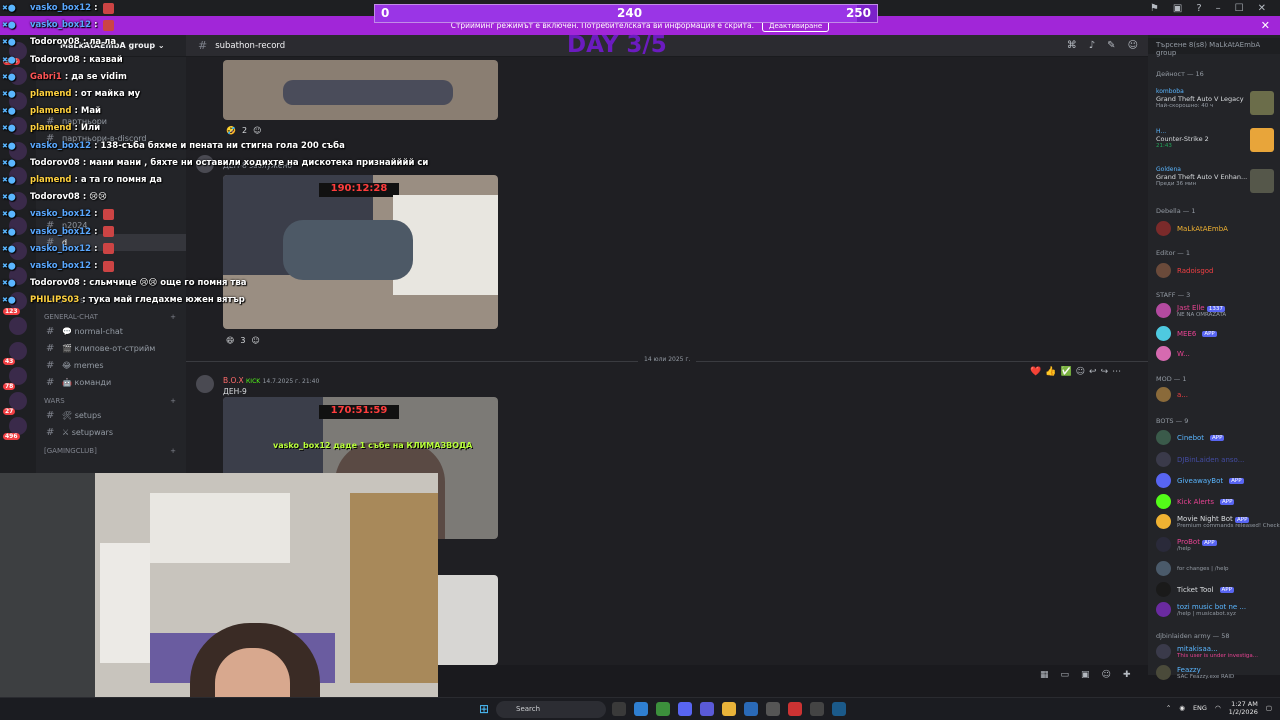 The width and height of the screenshot is (1280, 720). What do you see at coordinates (773, 709) in the screenshot?
I see `obs-icon` at bounding box center [773, 709].